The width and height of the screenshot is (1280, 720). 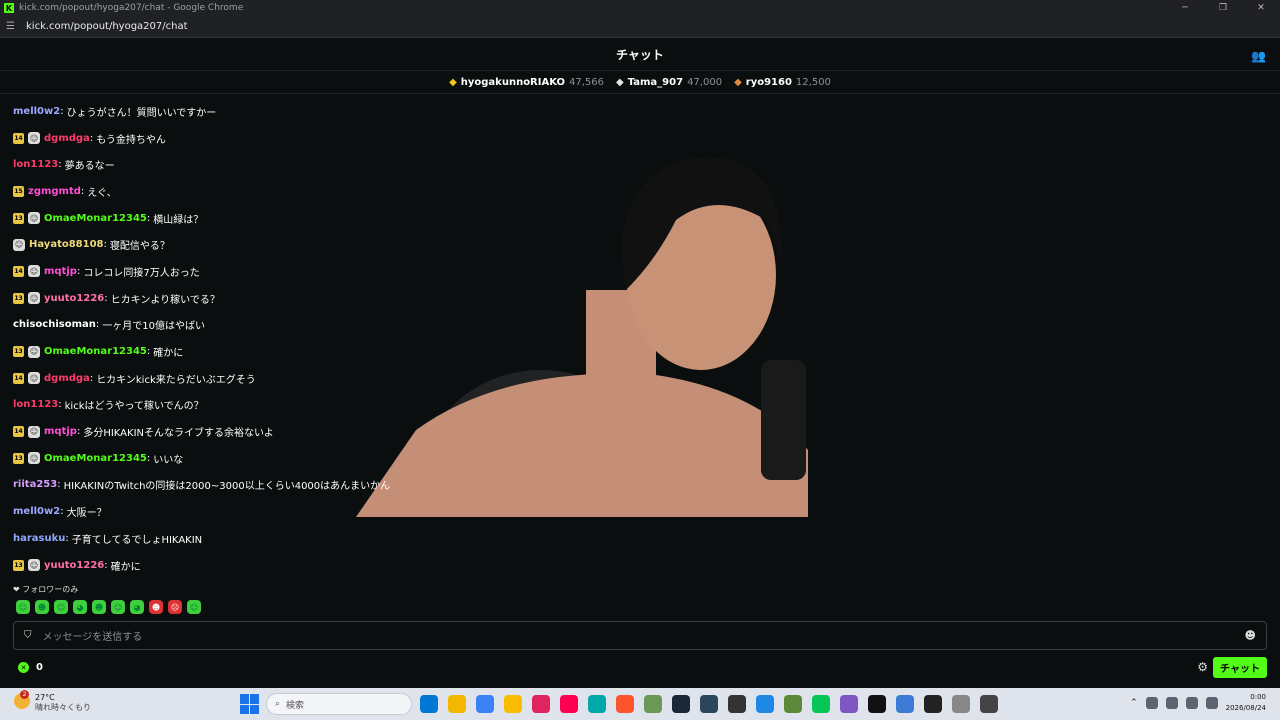 I want to click on leaderboard-points: 47,000, so click(x=705, y=82).